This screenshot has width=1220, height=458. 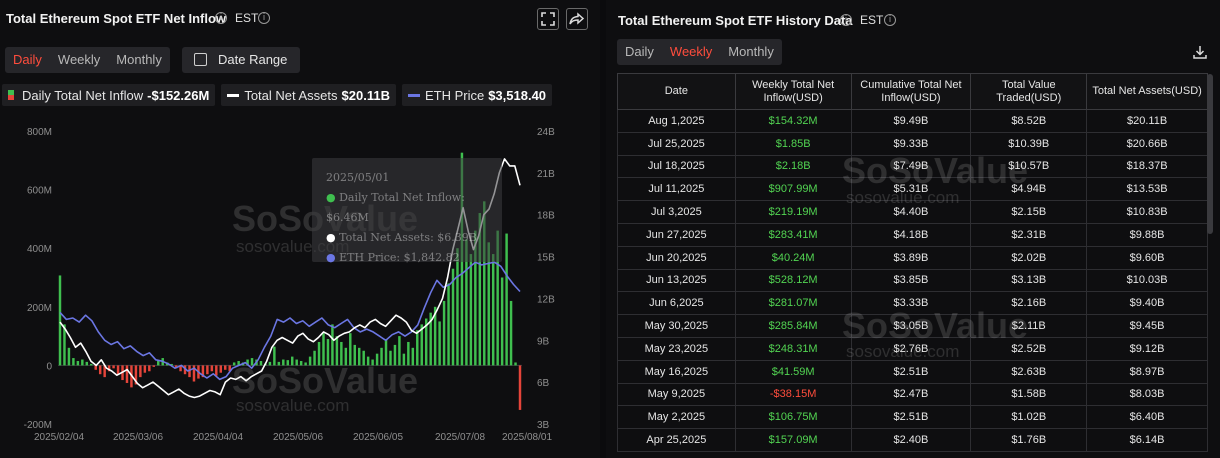 What do you see at coordinates (39, 191) in the screenshot?
I see `left-axis-tick: 600M` at bounding box center [39, 191].